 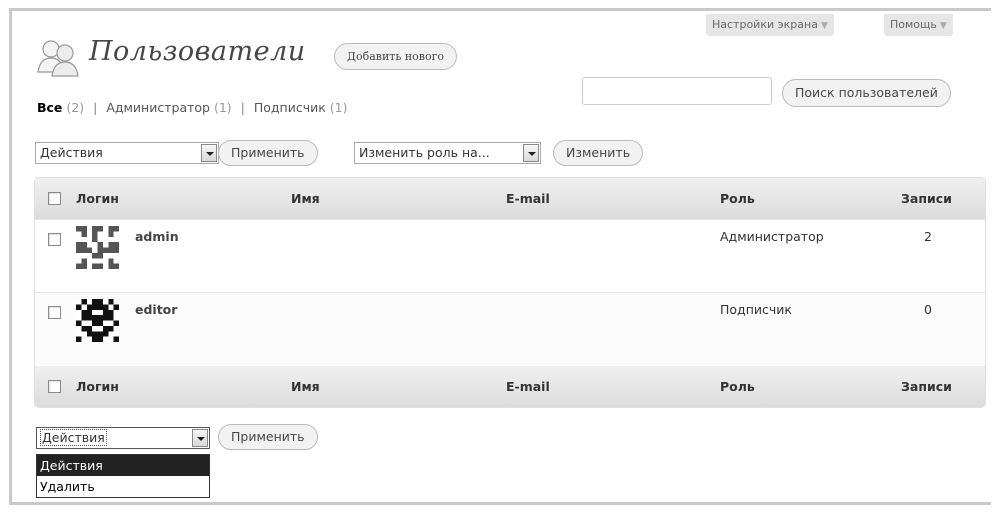 What do you see at coordinates (305, 198) in the screenshot?
I see `column-header-name: Имя` at bounding box center [305, 198].